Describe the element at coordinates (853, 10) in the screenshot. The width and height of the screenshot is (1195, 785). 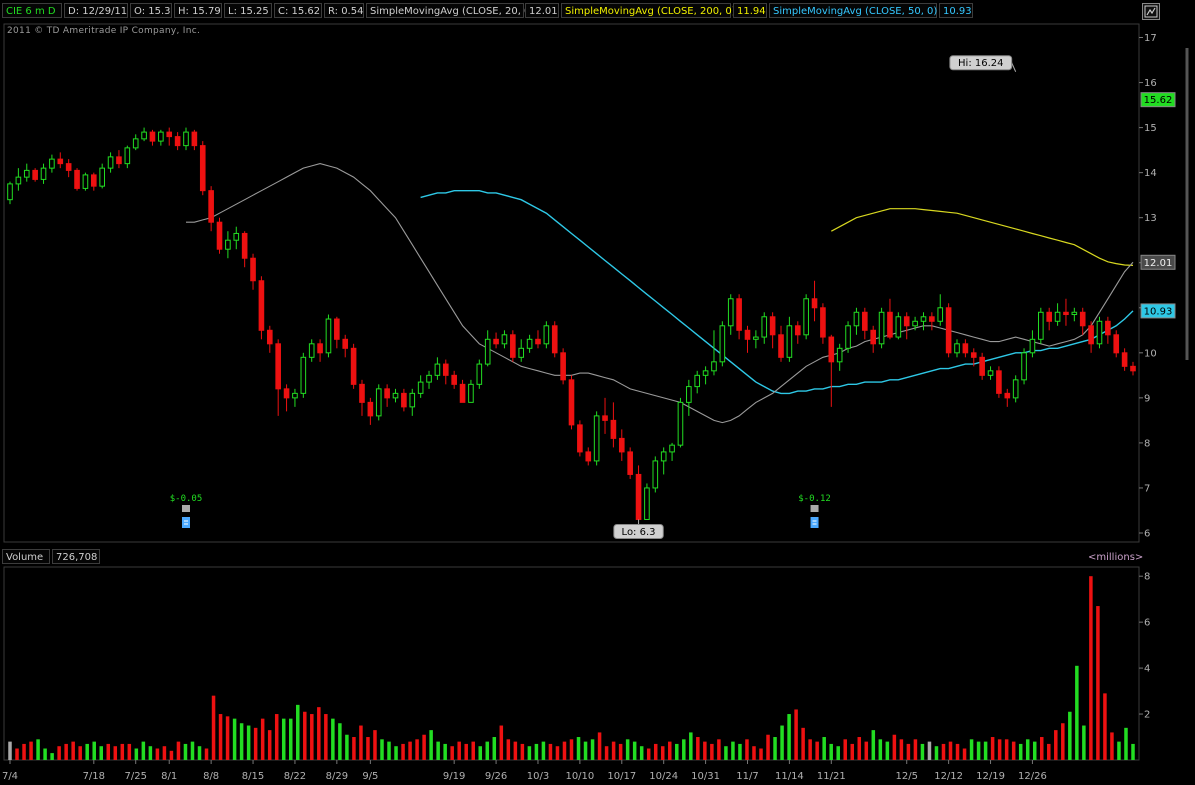
I see `sma50-label: SimpleMovingAvg (CLOSE, 50, 0)` at that location.